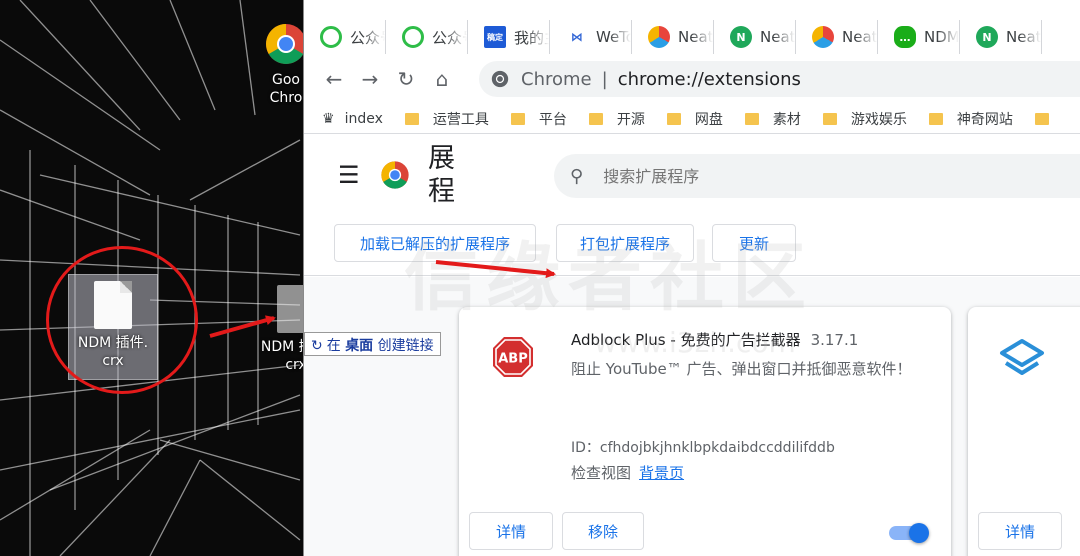  I want to click on tab-wetool: ⋈ WeTool, so click(591, 37).